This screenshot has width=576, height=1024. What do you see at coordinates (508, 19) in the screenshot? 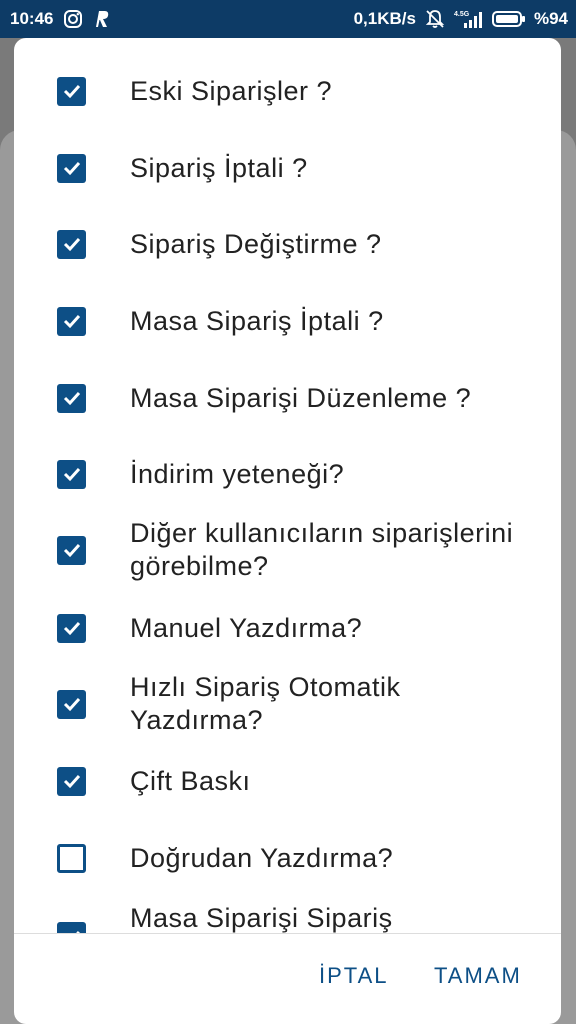
I see `battery-icon` at bounding box center [508, 19].